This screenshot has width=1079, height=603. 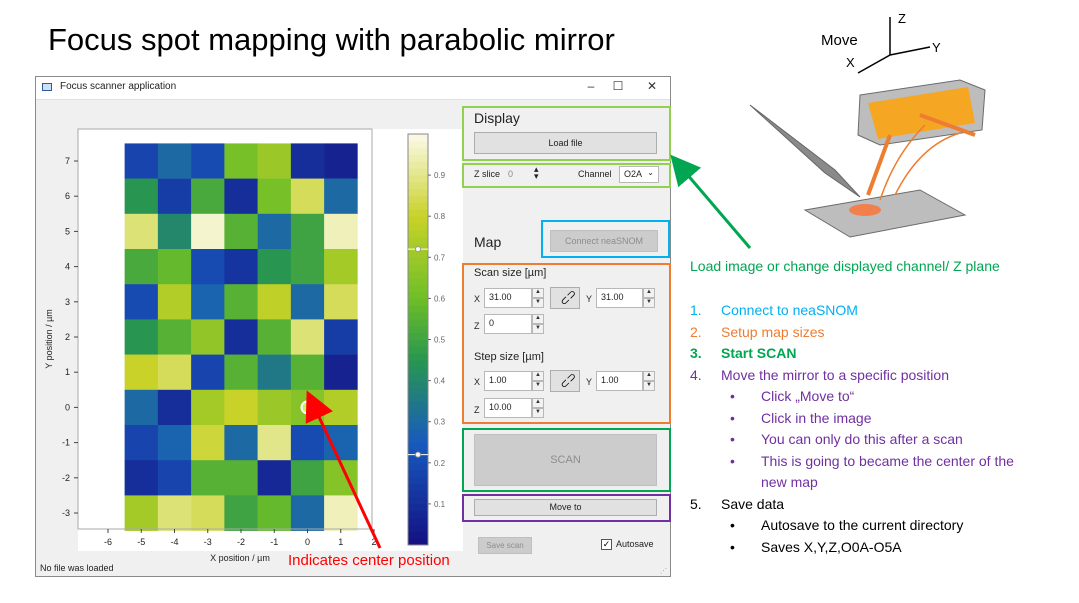 I want to click on list-item: 2. Setup map sizes, so click(x=757, y=331).